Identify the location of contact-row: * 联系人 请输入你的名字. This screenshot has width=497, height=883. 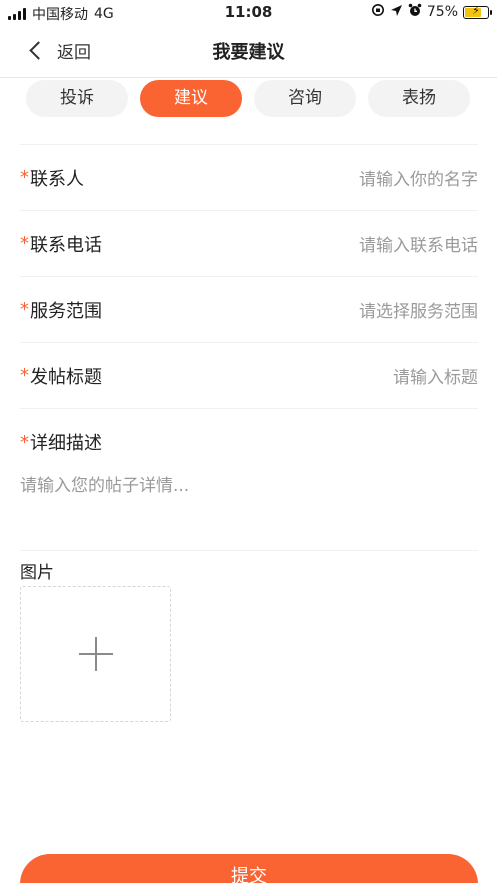
(249, 178).